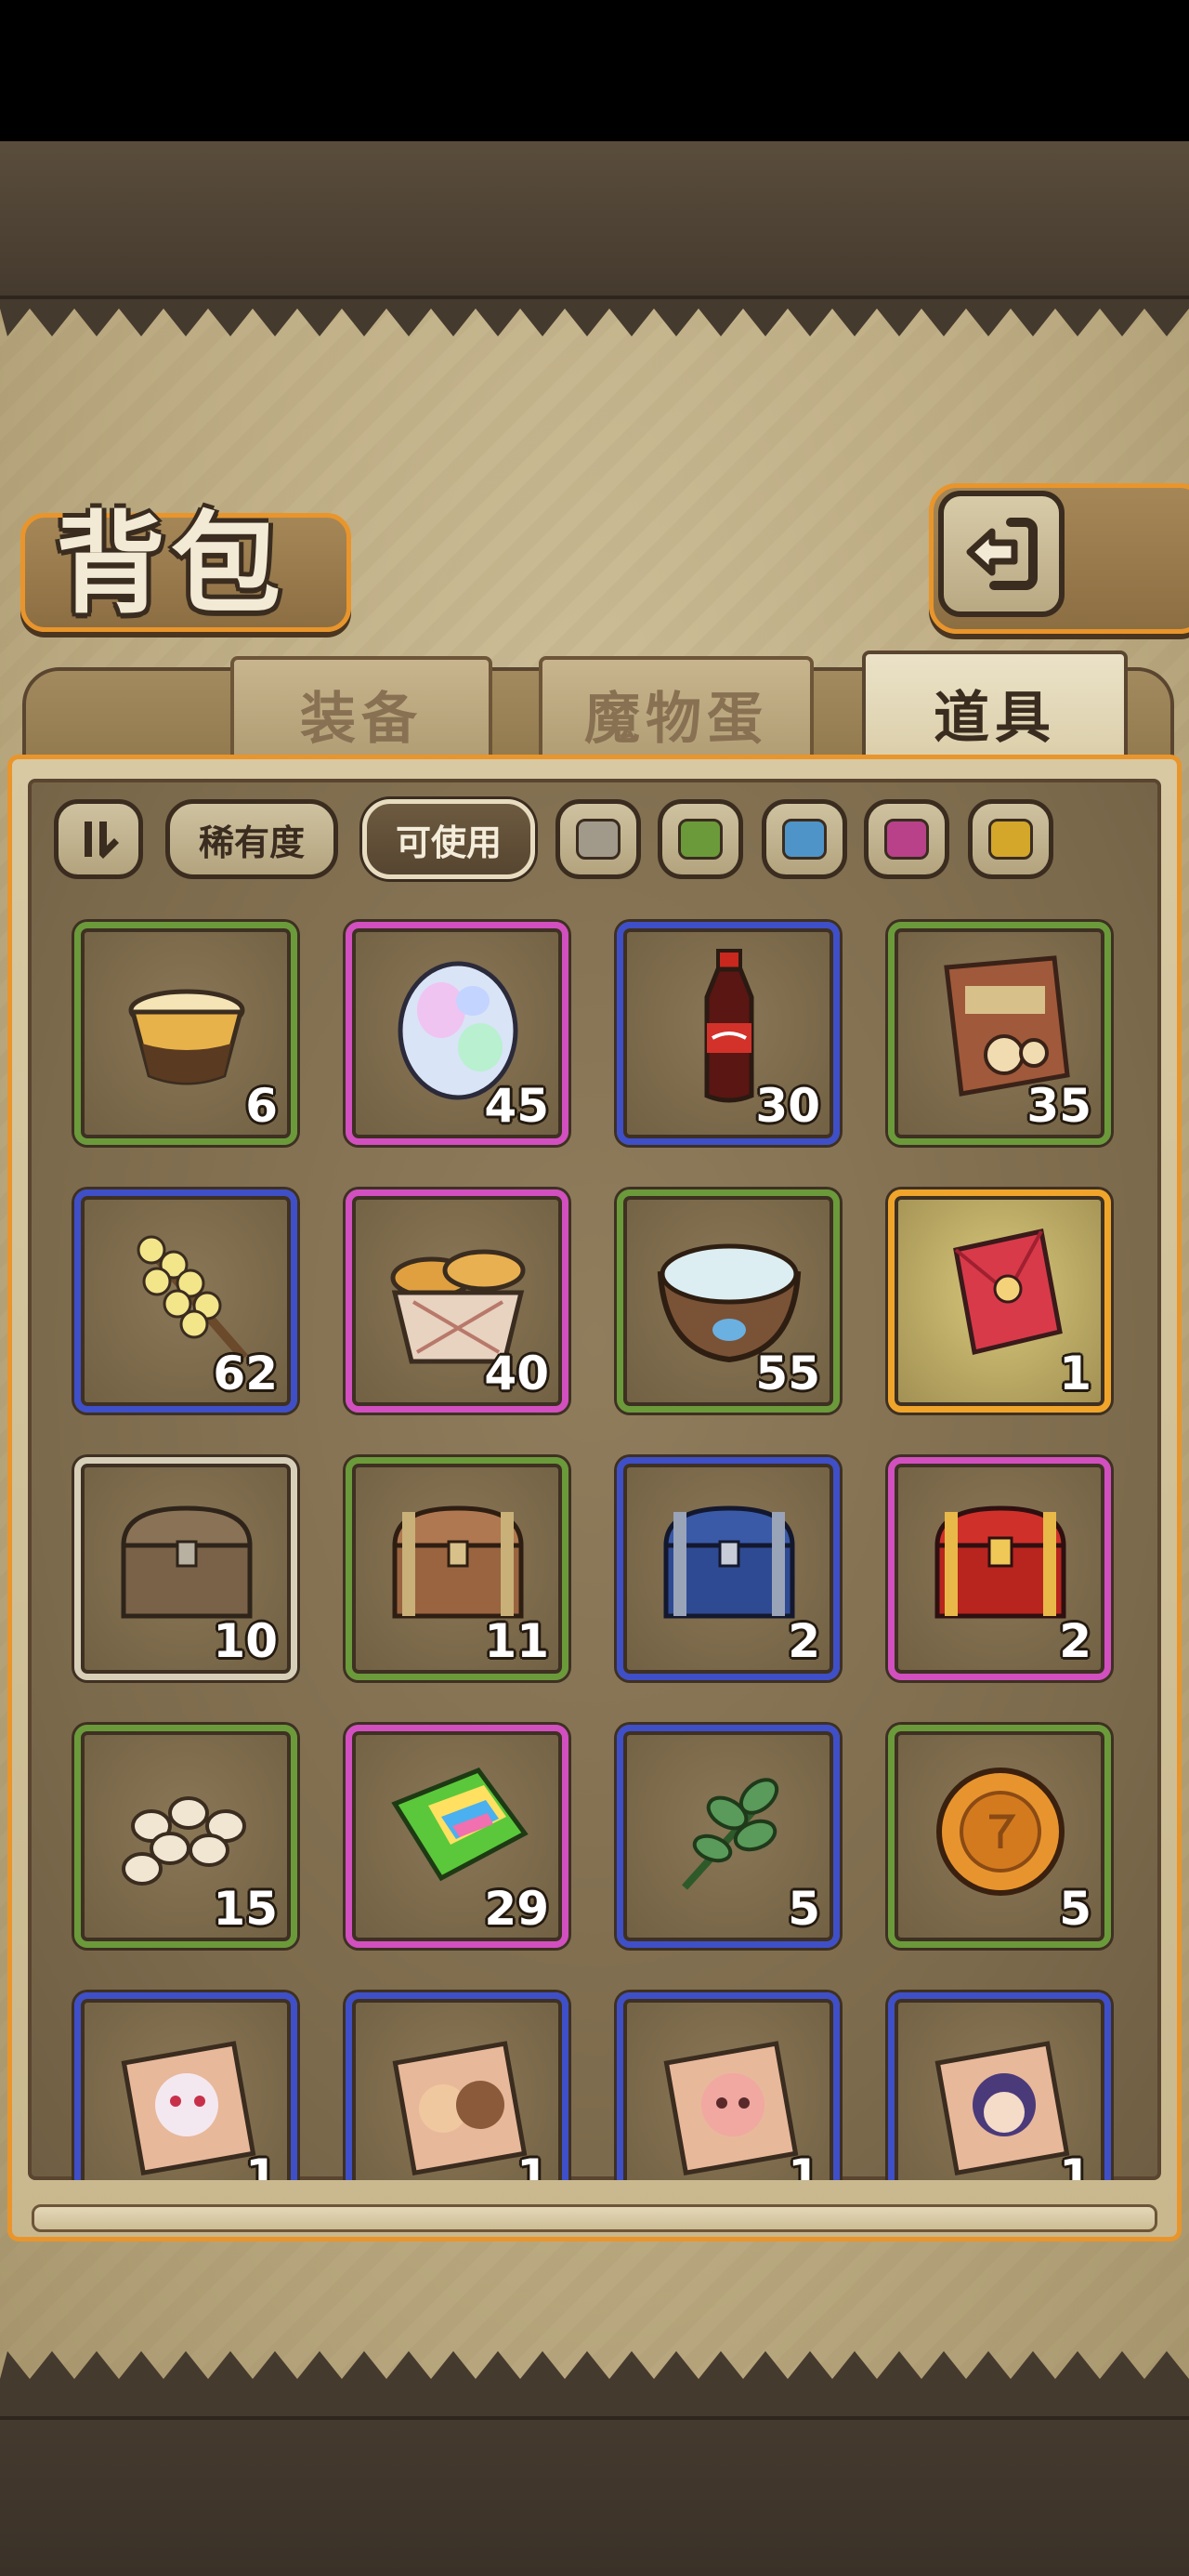 This screenshot has height=2576, width=1189. I want to click on item-slot-puzzle-4: 1, so click(1000, 2086).